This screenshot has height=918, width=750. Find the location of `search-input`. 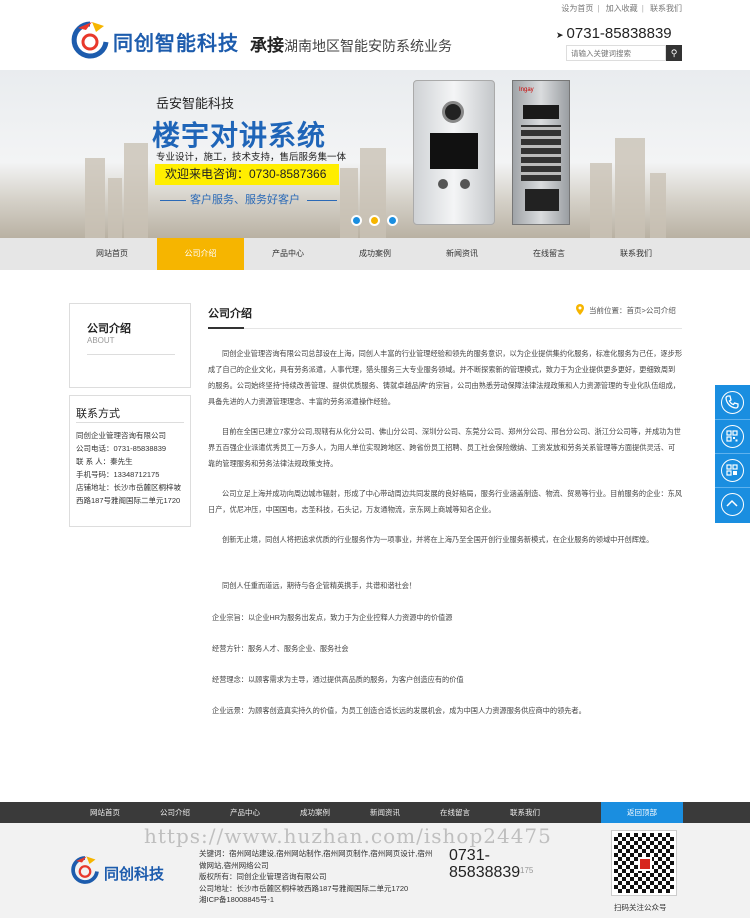

search-input is located at coordinates (616, 53).